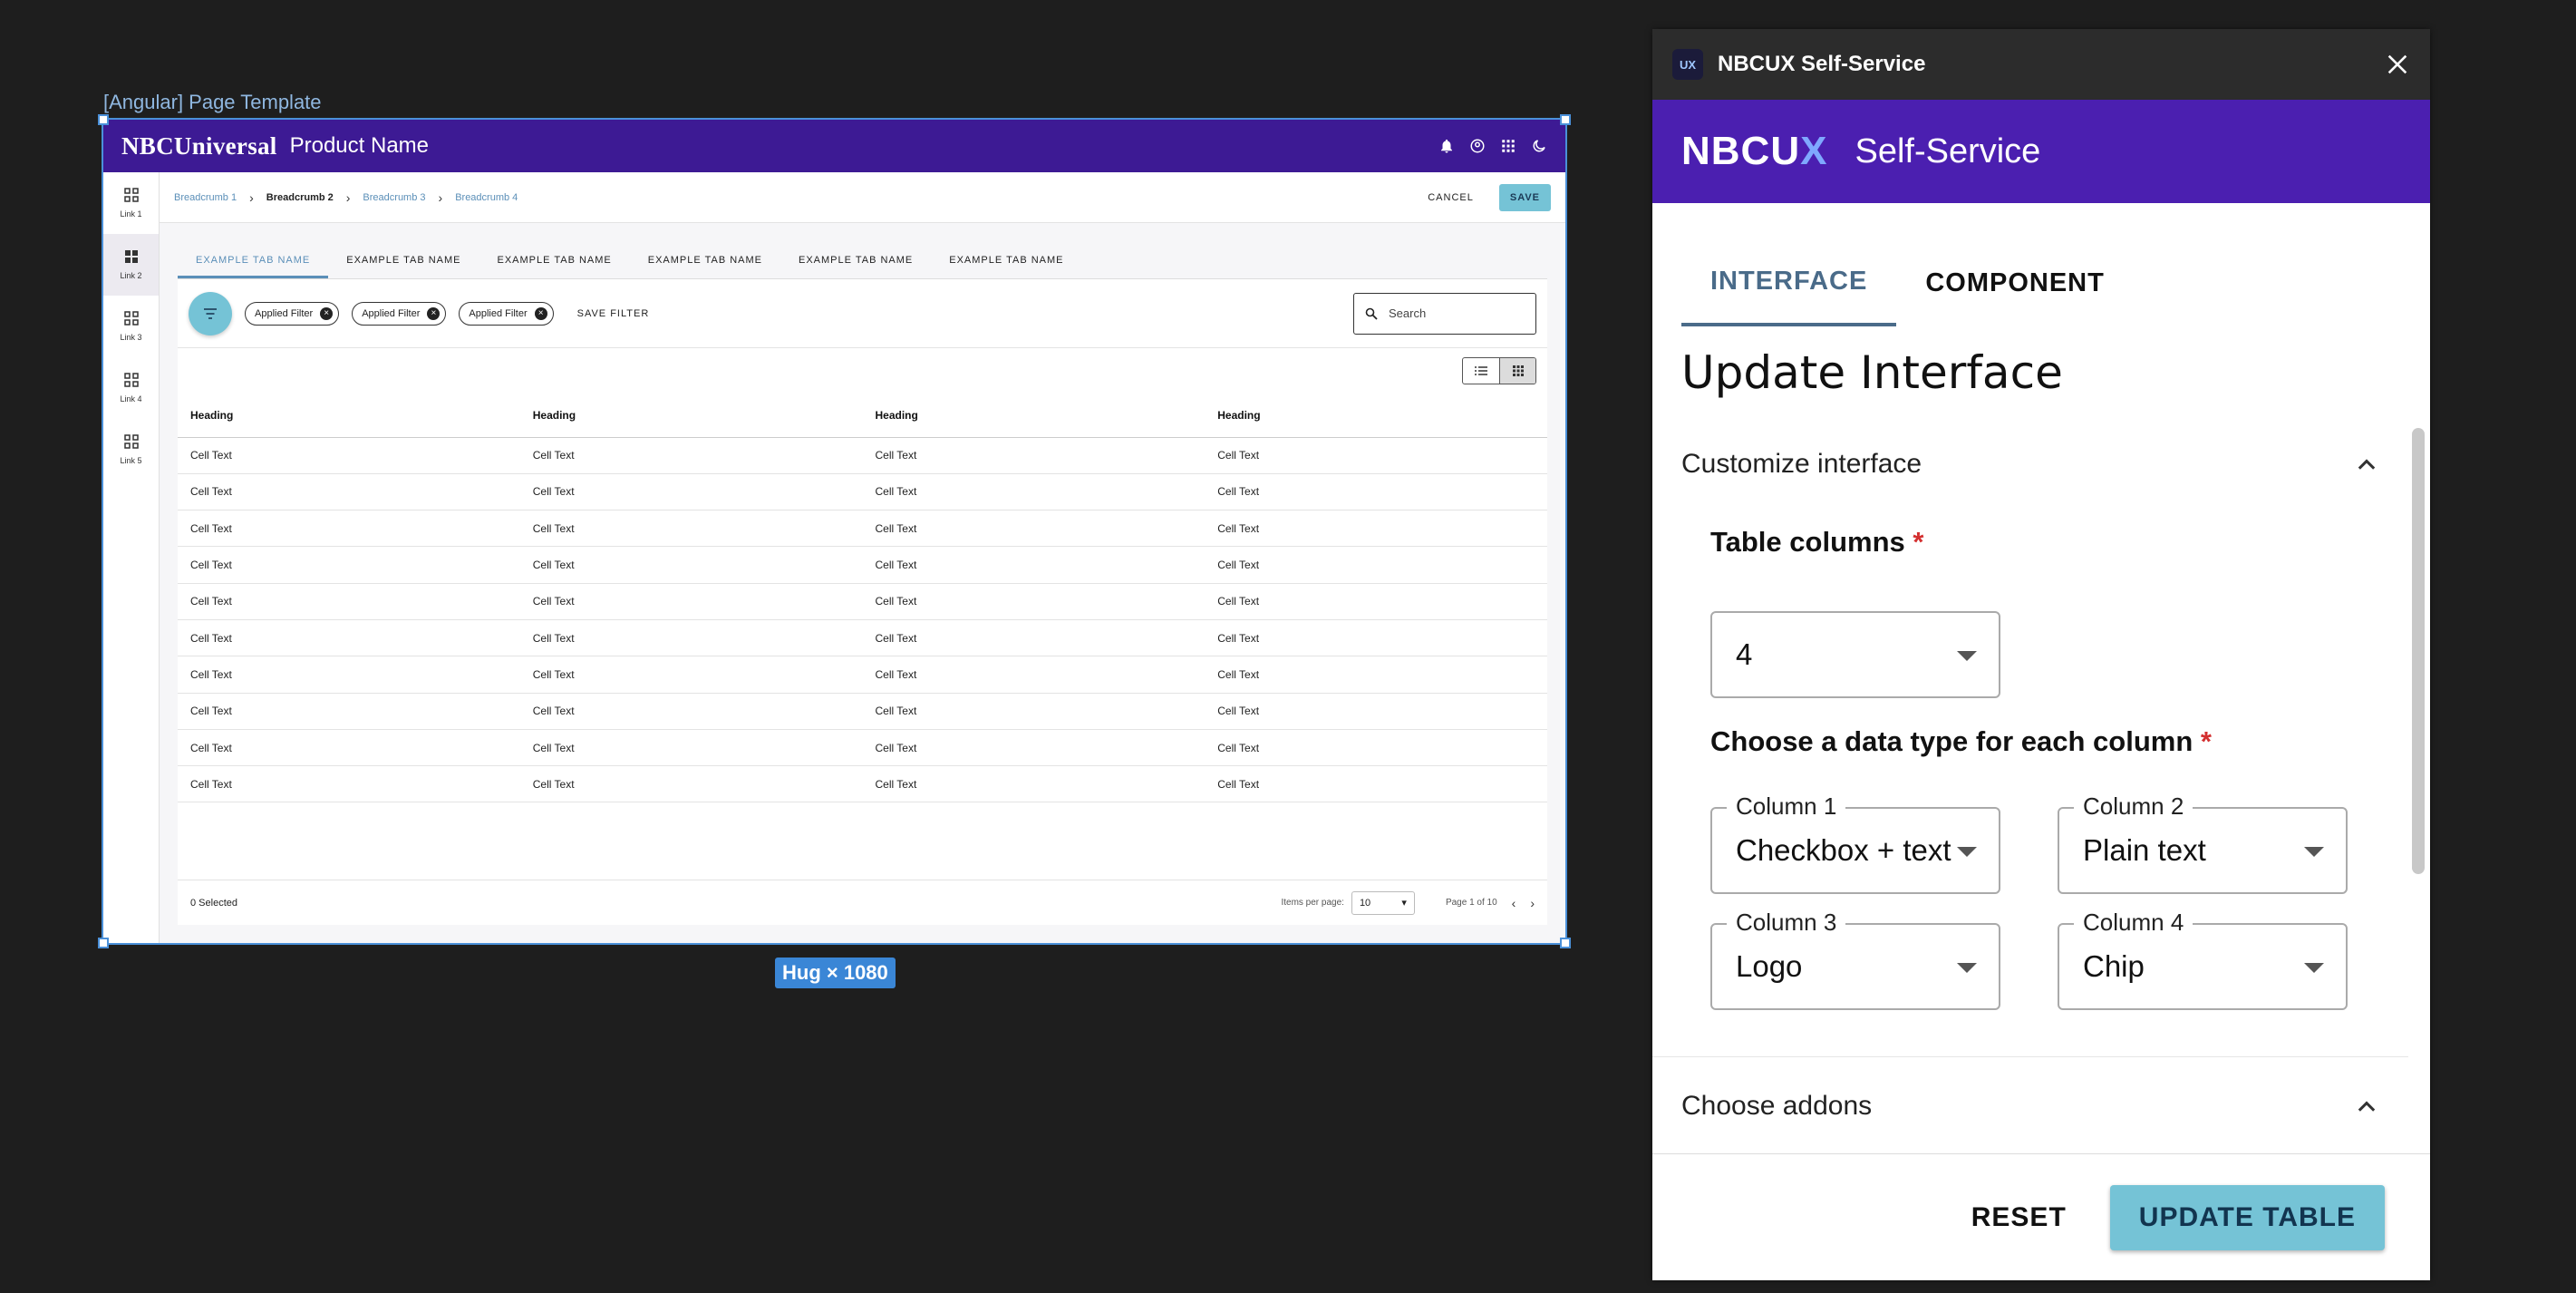 The width and height of the screenshot is (2576, 1293). Describe the element at coordinates (2114, 966) in the screenshot. I see `select-value: Chip` at that location.